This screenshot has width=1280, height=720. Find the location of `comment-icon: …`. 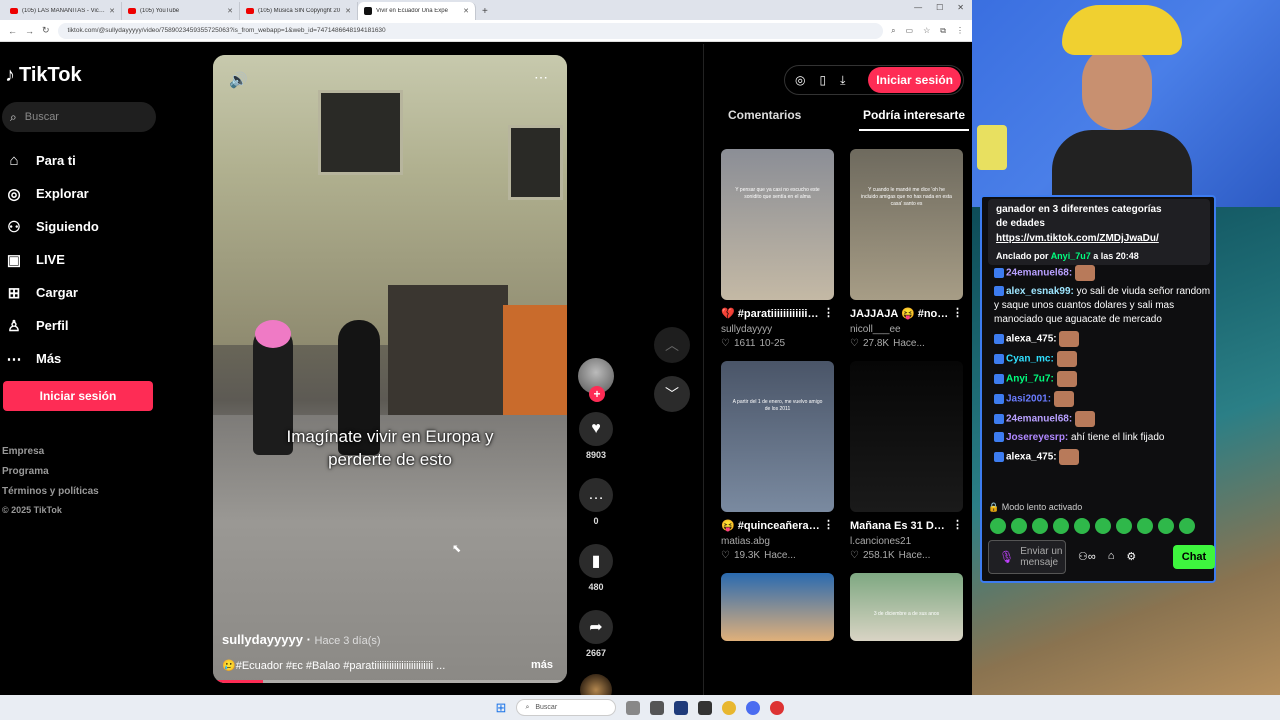

comment-icon: … is located at coordinates (596, 495).